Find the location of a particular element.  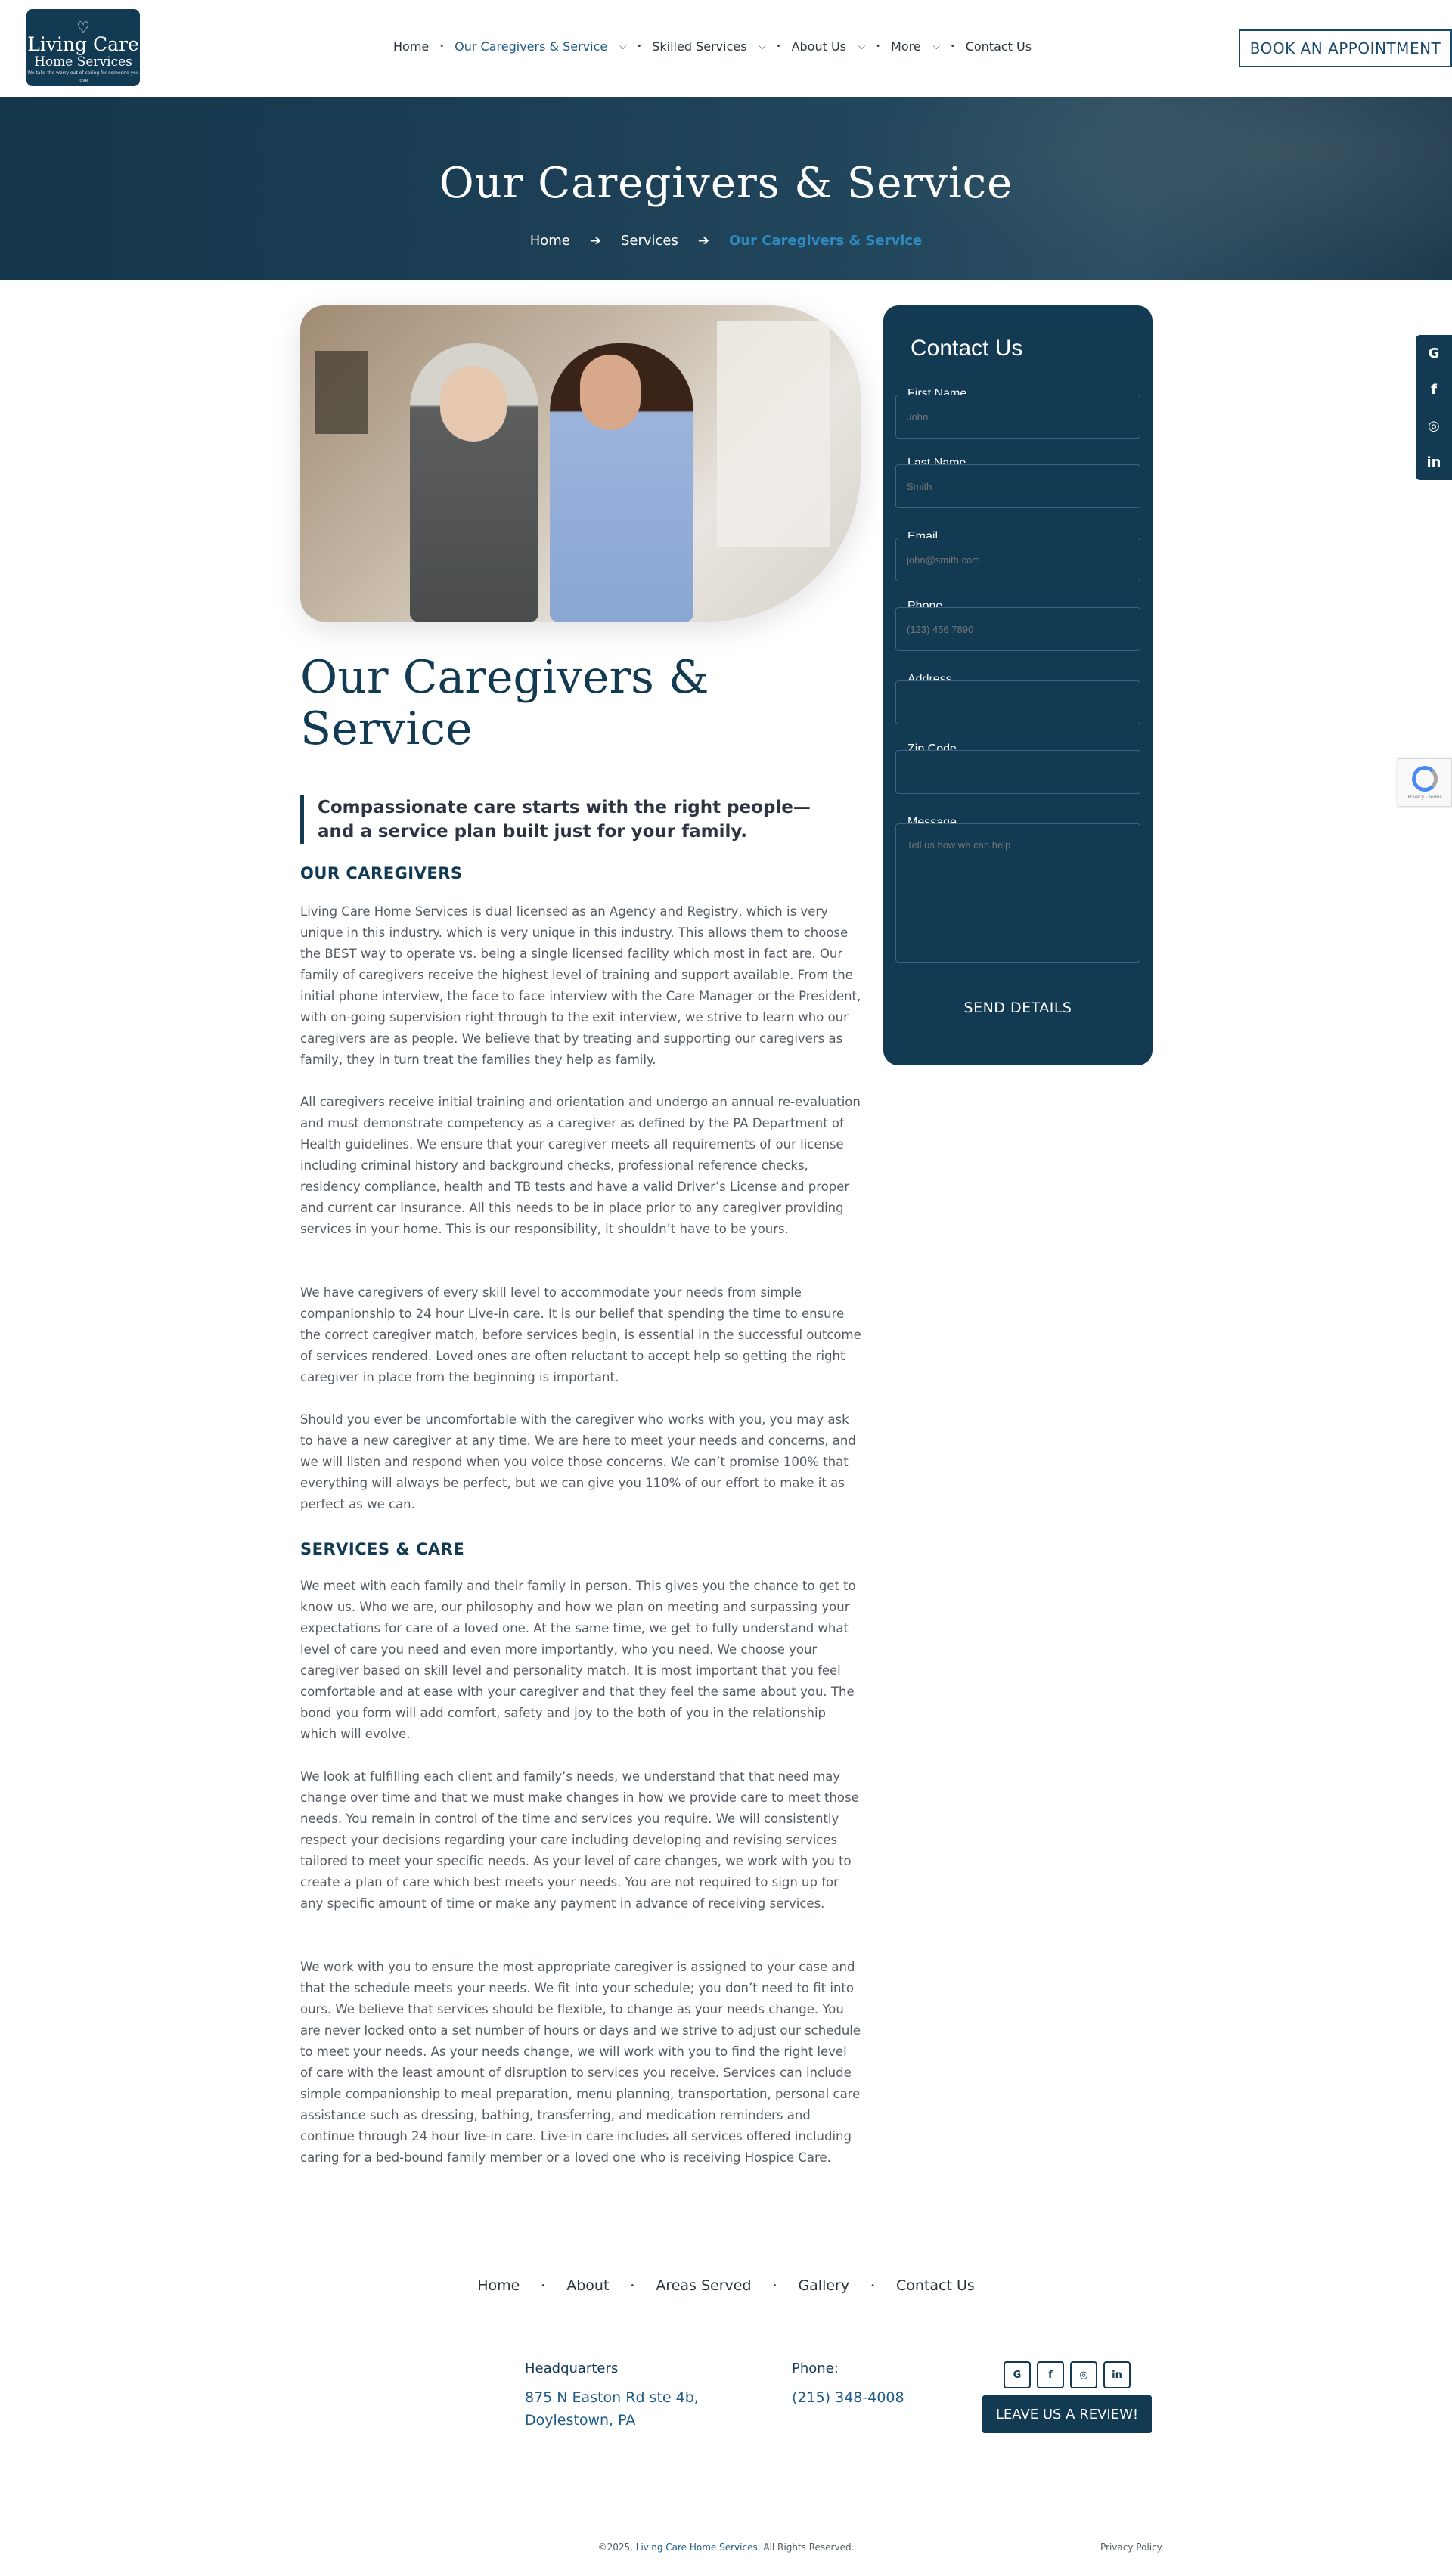

headquarters-label: Headquarters is located at coordinates (572, 2368).